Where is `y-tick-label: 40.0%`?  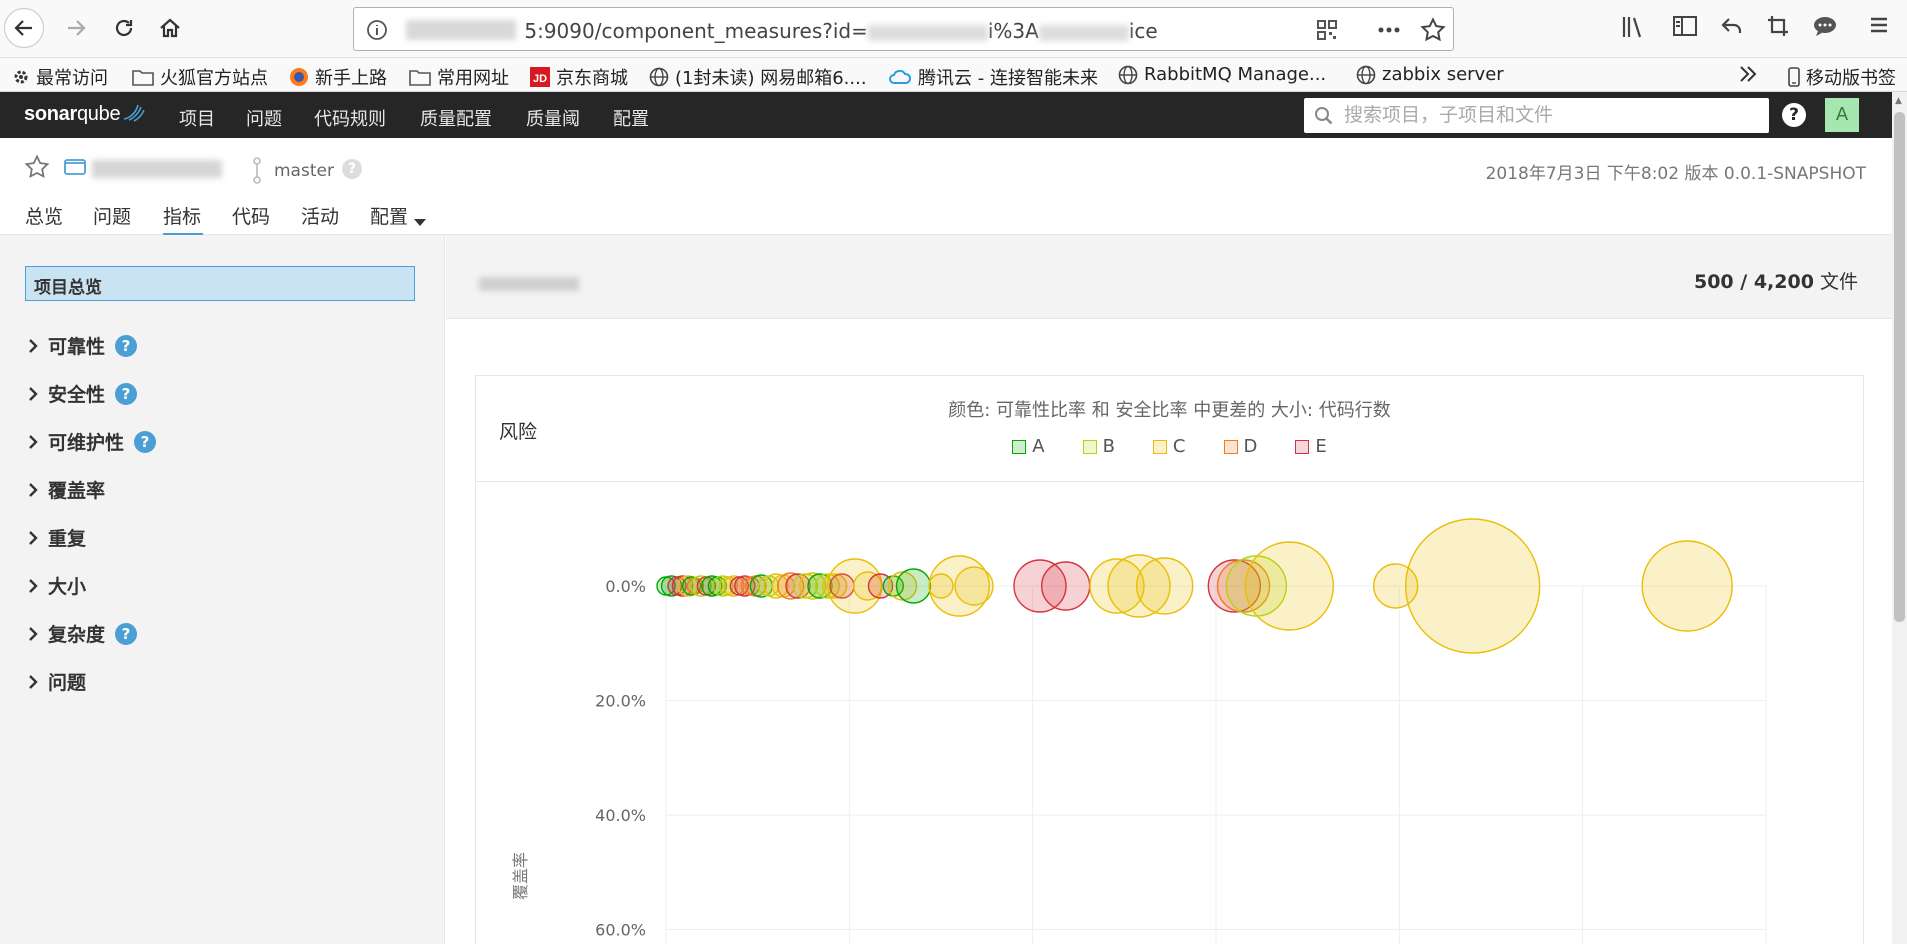
y-tick-label: 40.0% is located at coordinates (620, 815).